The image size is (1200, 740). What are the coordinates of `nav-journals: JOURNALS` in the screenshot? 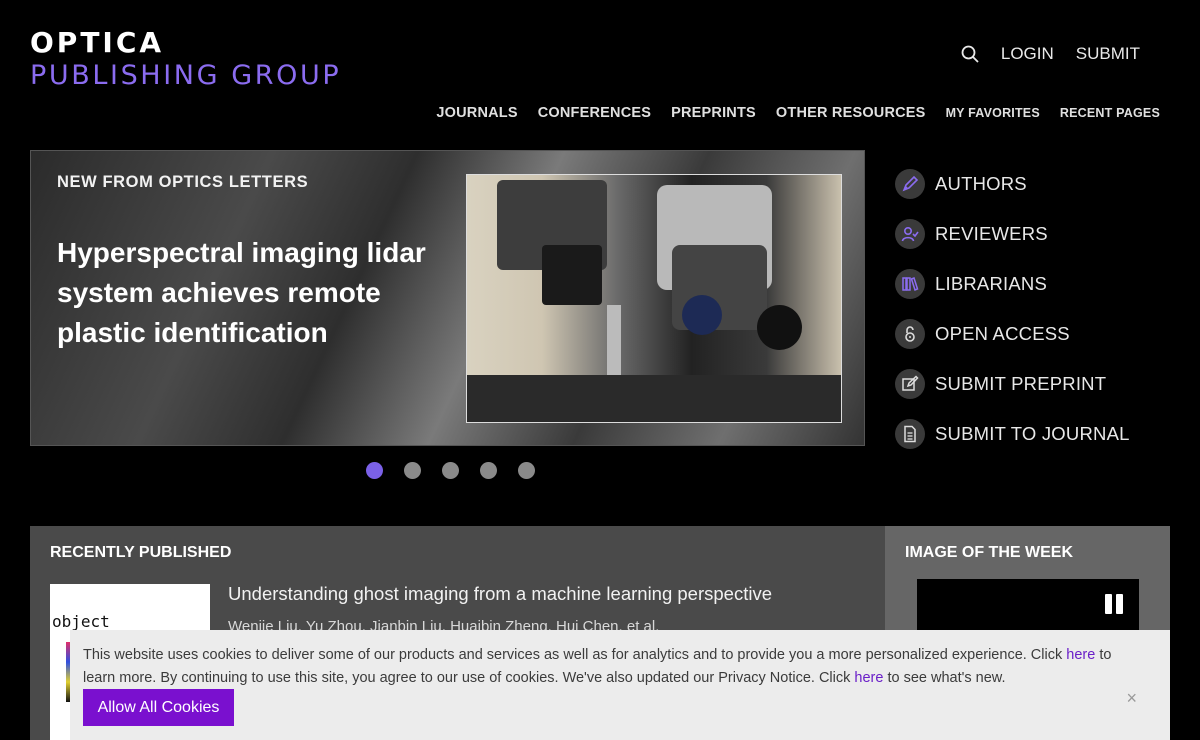 It's located at (476, 113).